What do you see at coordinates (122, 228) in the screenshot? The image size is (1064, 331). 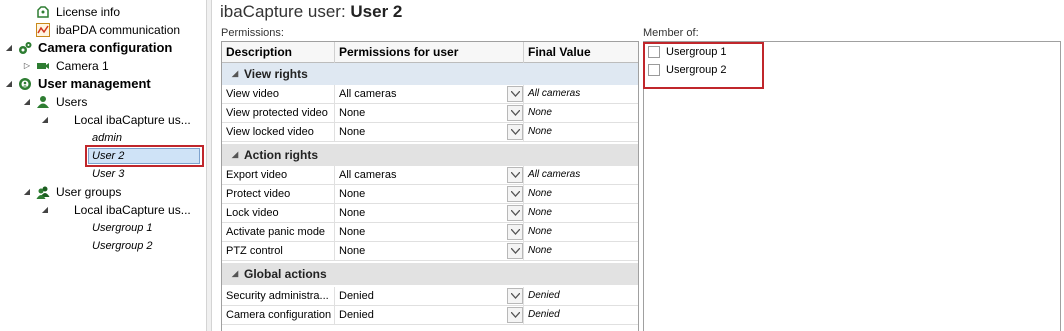 I see `tree-item-usergroup-1: Usergroup 1` at bounding box center [122, 228].